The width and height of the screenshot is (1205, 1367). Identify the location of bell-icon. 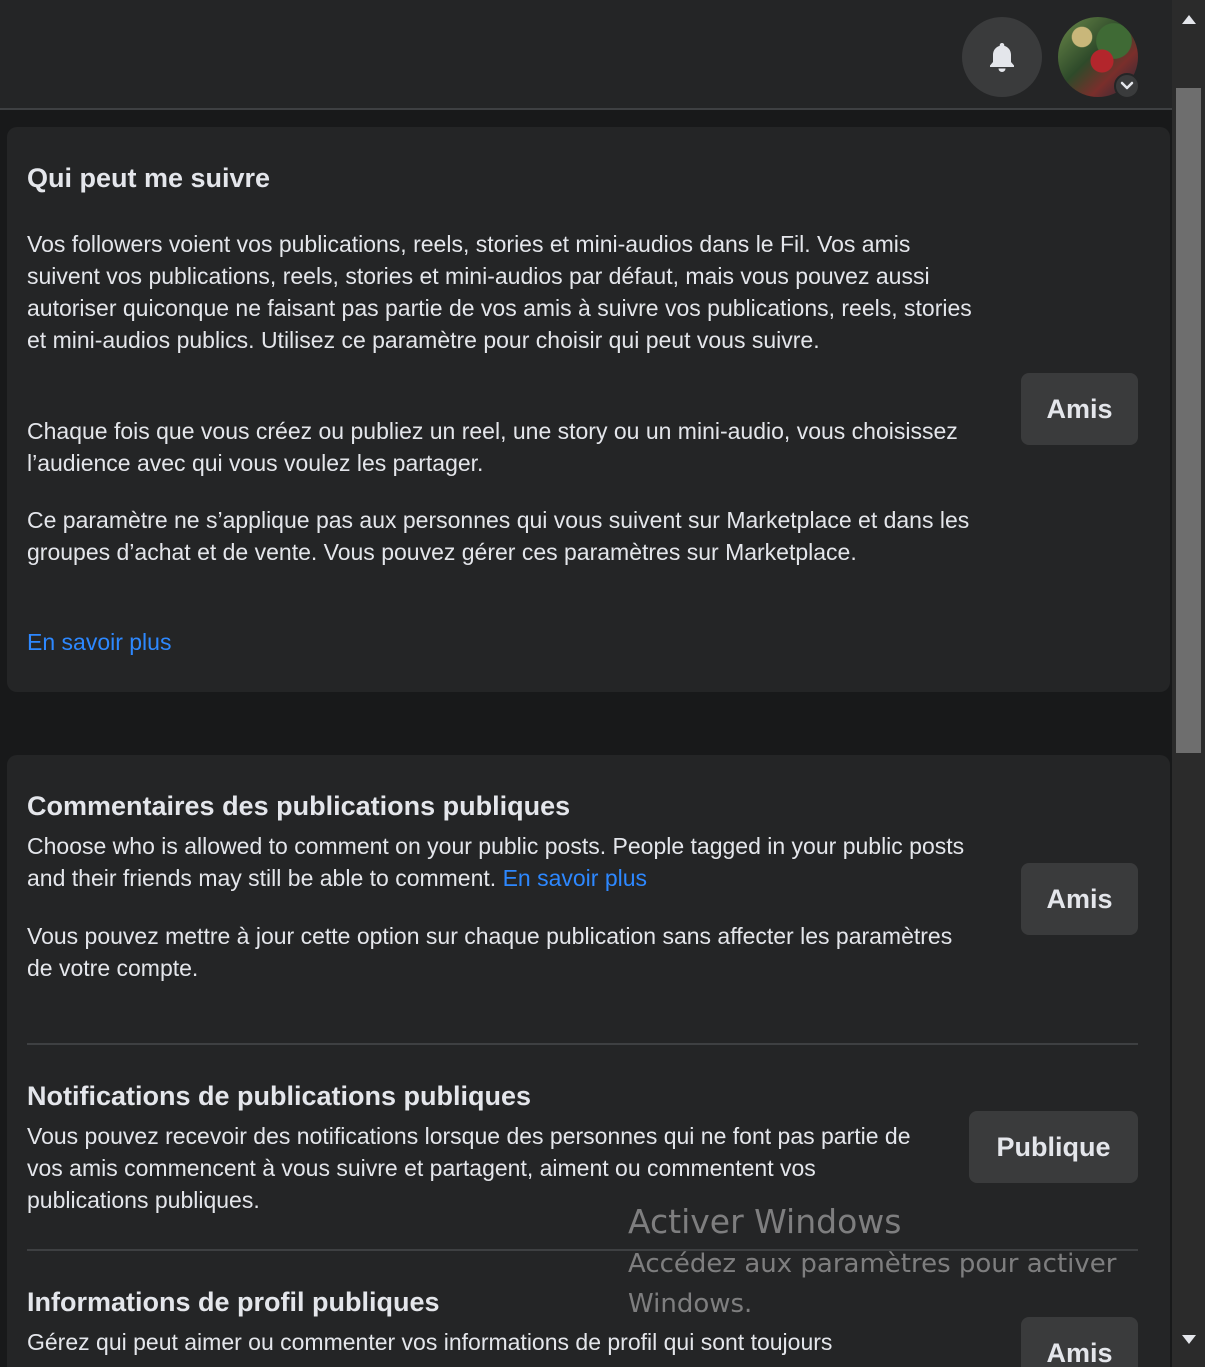
(1002, 57).